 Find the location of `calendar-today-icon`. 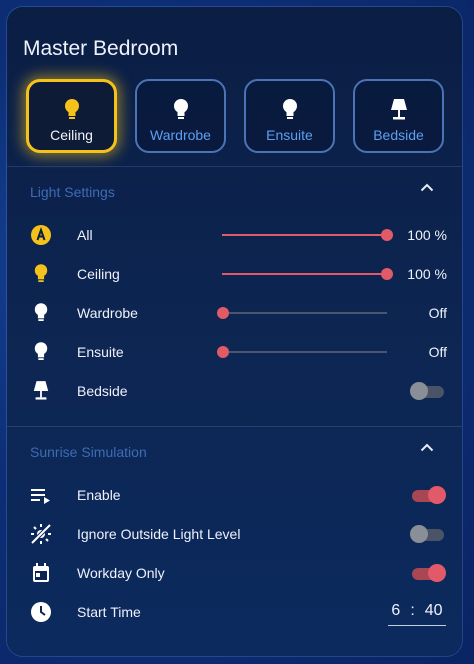

calendar-today-icon is located at coordinates (41, 573).